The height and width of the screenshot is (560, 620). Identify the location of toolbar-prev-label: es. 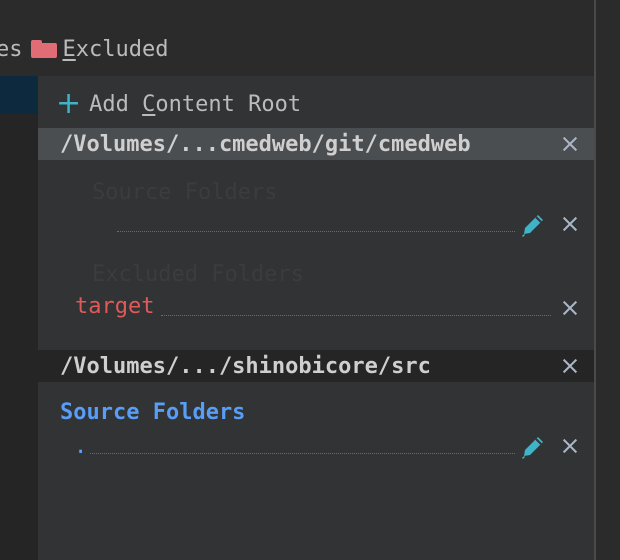
(11, 49).